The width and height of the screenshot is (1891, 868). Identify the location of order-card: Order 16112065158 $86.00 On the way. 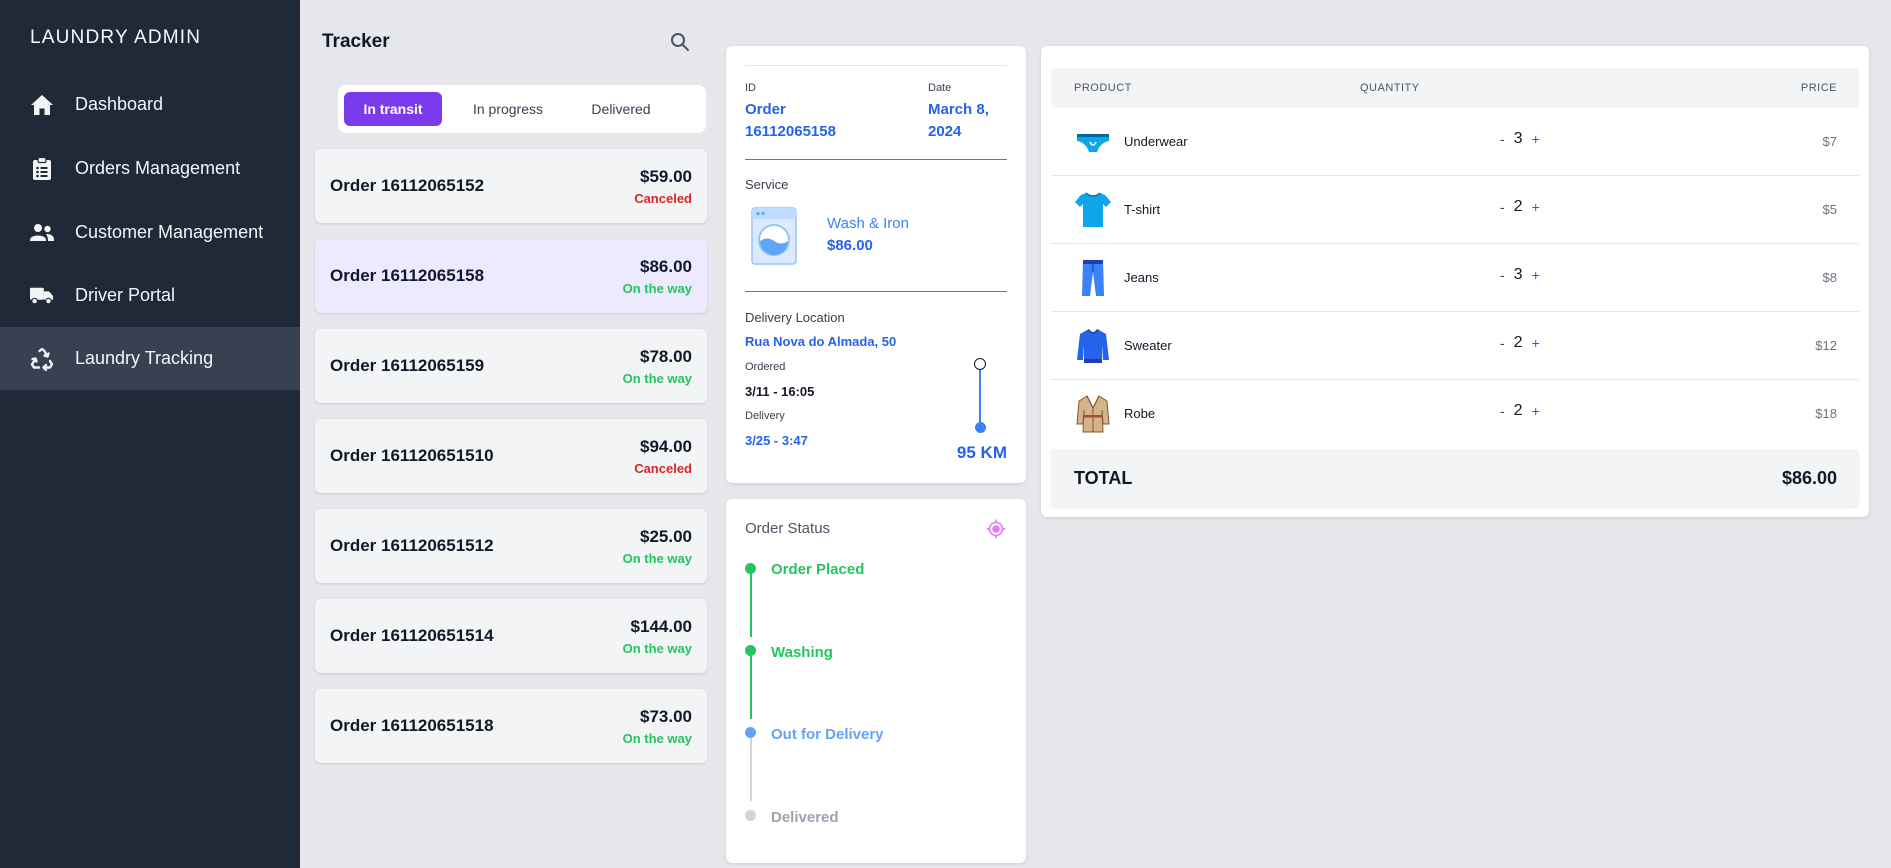
(511, 276).